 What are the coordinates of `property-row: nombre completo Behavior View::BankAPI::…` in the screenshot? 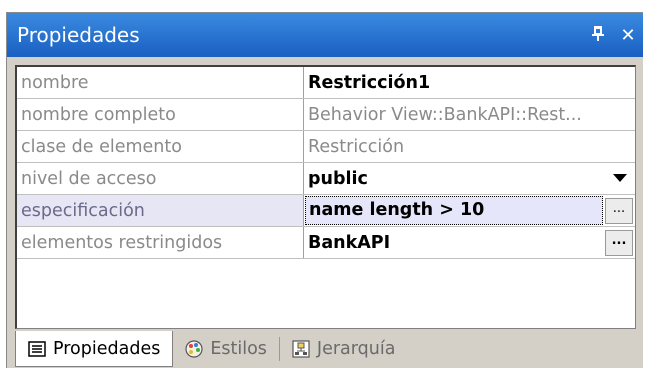 It's located at (326, 114).